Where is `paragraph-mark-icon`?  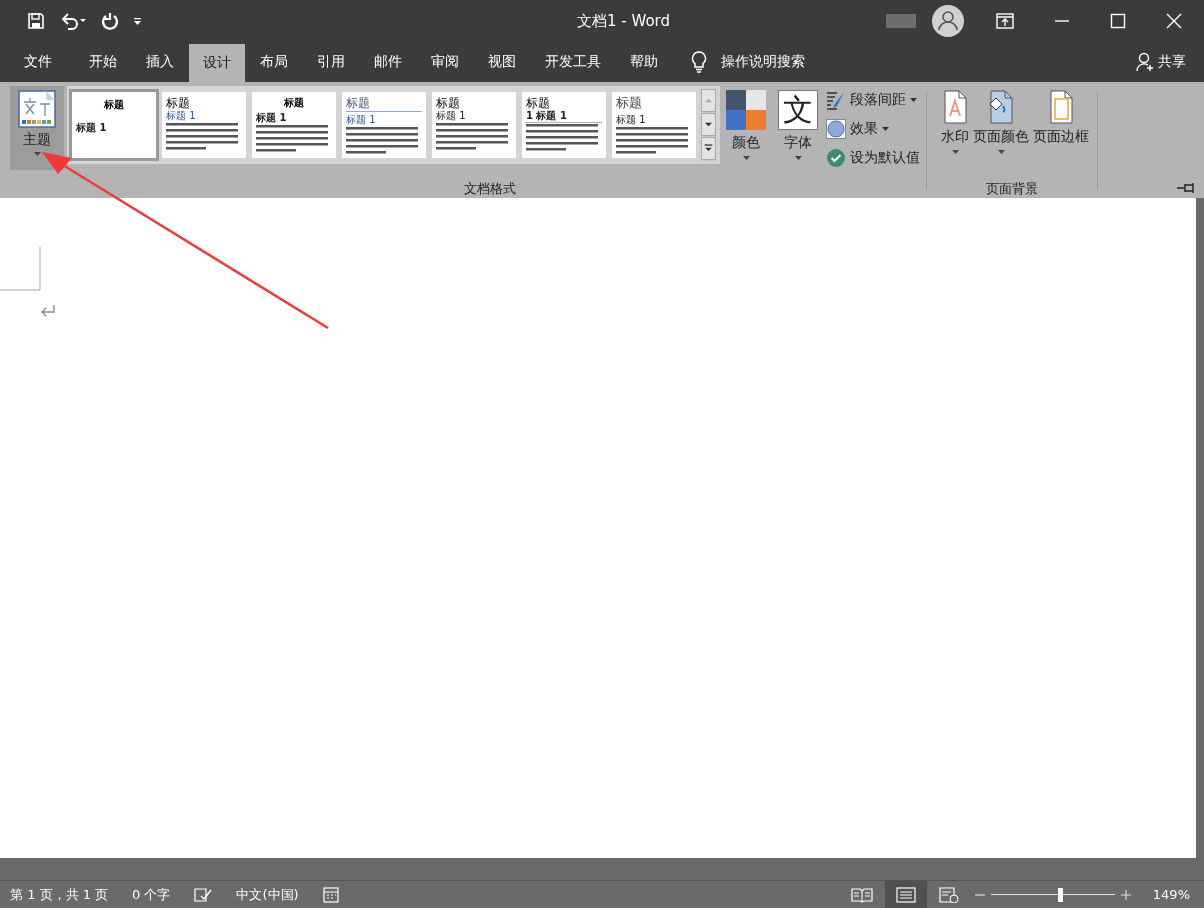
paragraph-mark-icon is located at coordinates (48, 311).